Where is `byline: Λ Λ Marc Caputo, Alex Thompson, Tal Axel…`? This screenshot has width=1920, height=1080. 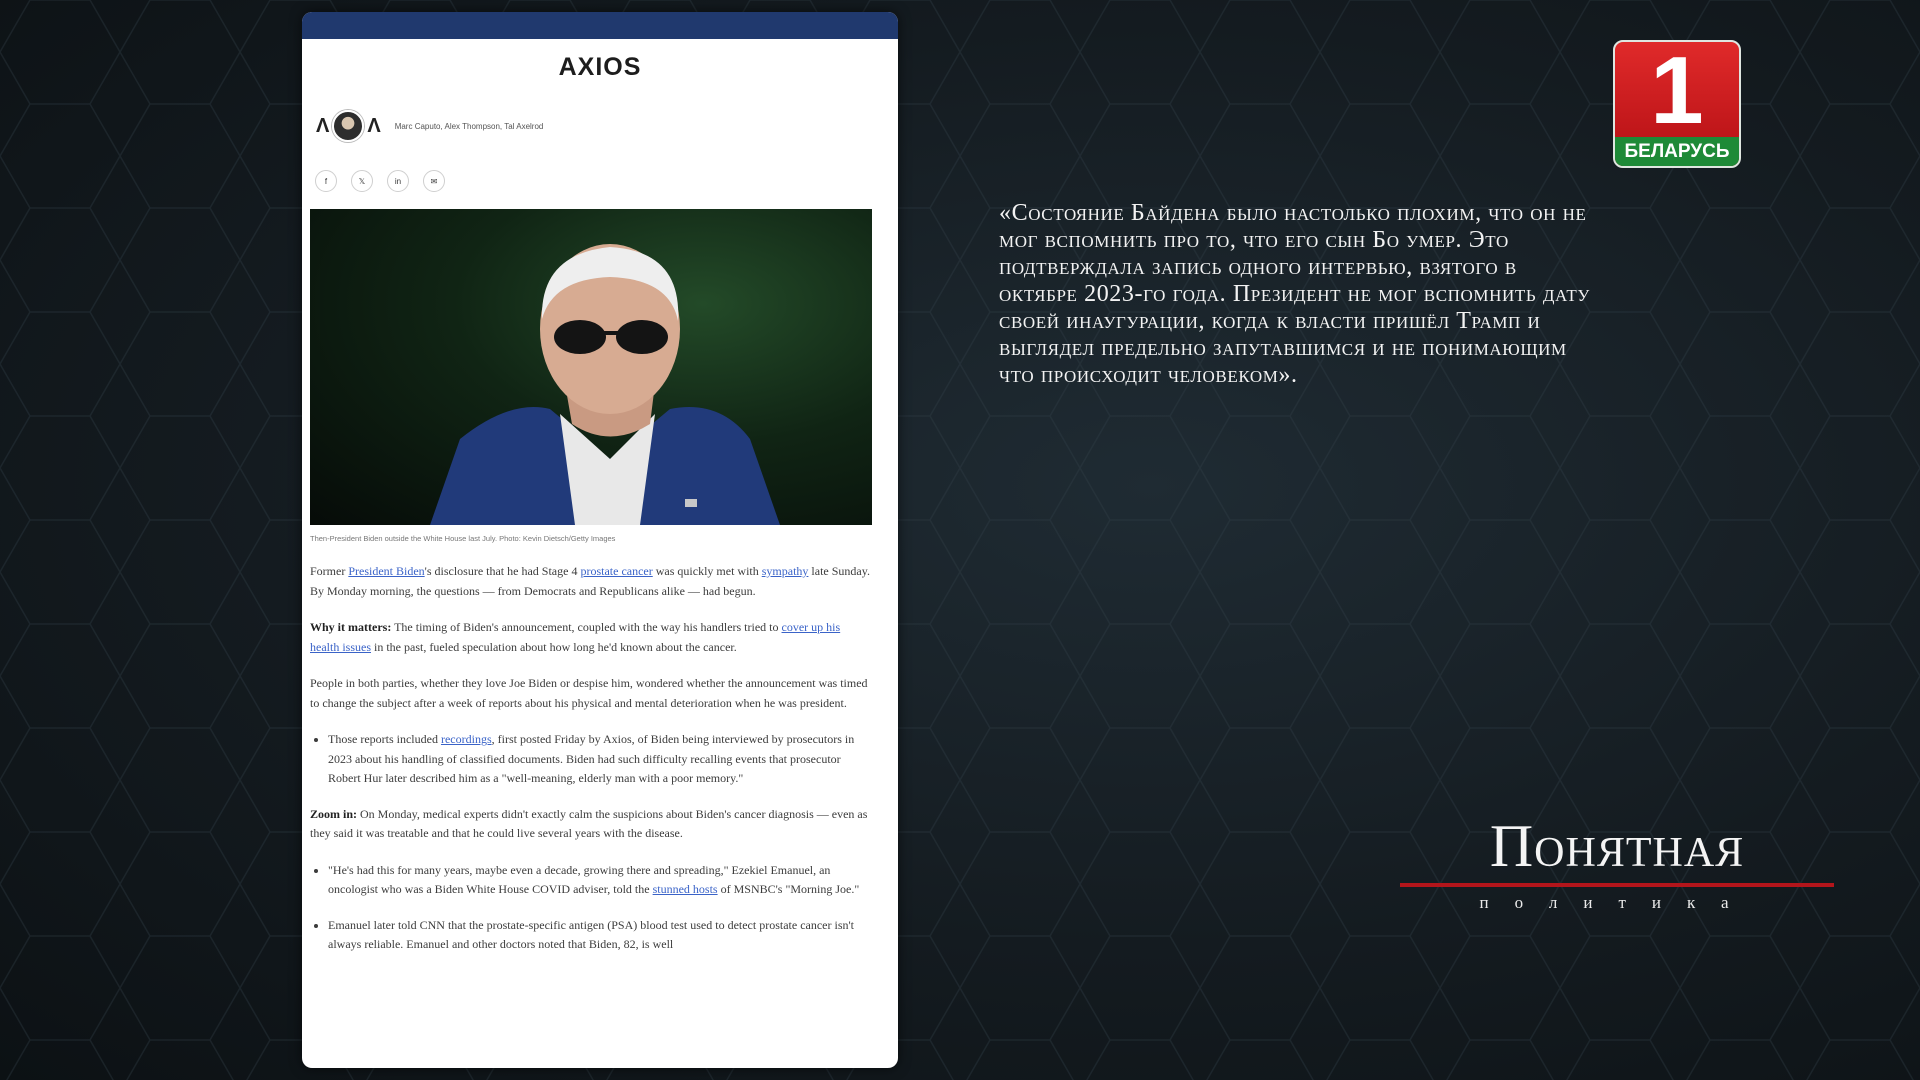
byline: Λ Λ Marc Caputo, Alex Thompson, Tal Axel… is located at coordinates (429, 126).